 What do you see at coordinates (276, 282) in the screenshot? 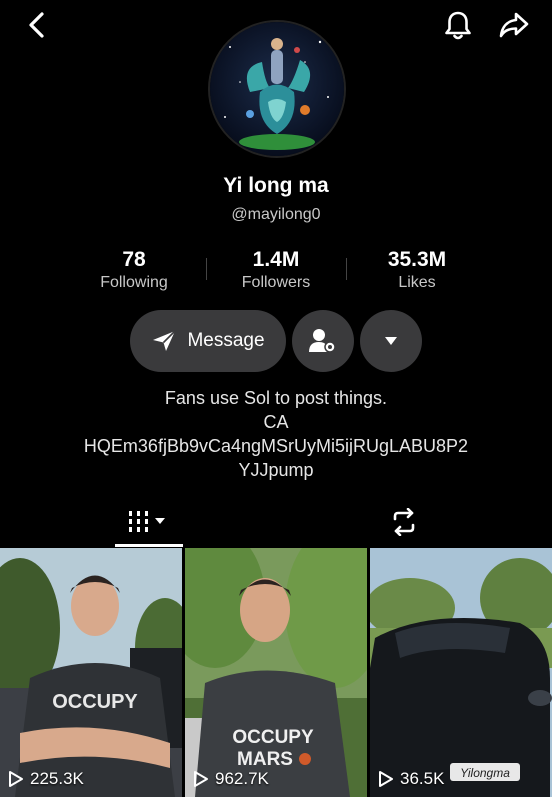
I see `stat-followers-label: Followers` at bounding box center [276, 282].